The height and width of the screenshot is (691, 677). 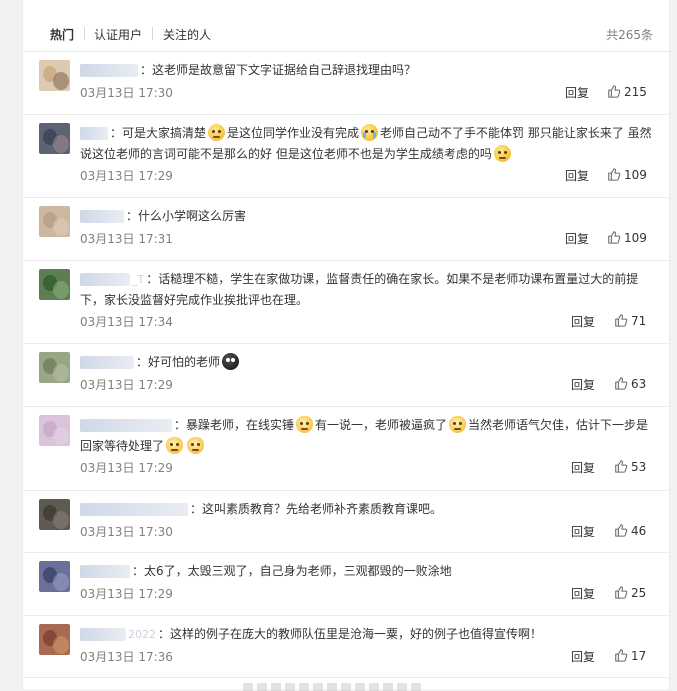 I want to click on like-count: 25, so click(x=639, y=593).